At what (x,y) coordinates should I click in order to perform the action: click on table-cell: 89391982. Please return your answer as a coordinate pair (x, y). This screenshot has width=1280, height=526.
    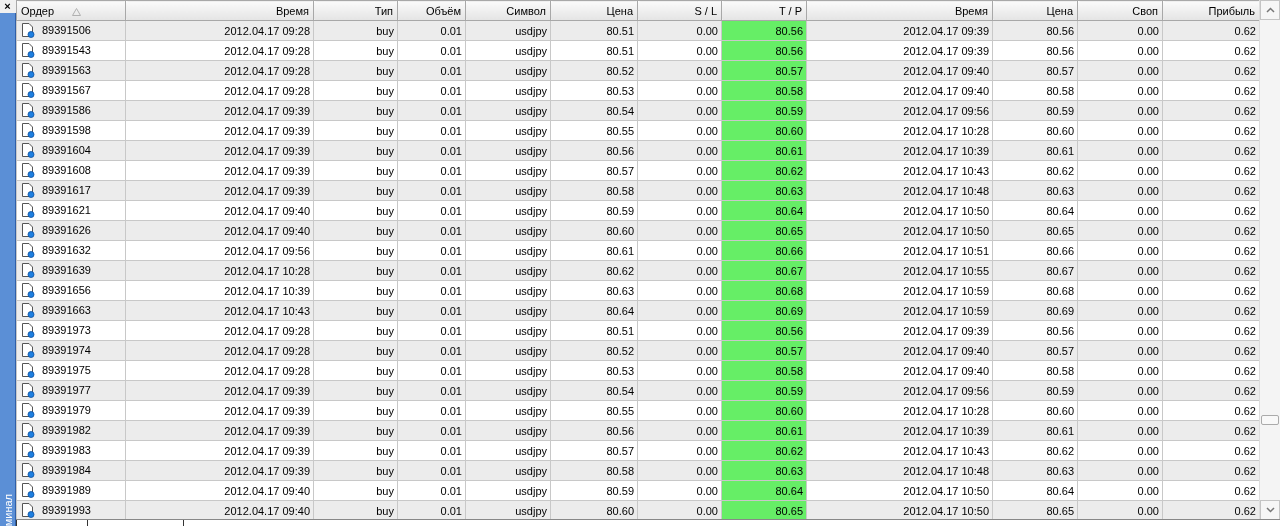
    Looking at the image, I should click on (71, 430).